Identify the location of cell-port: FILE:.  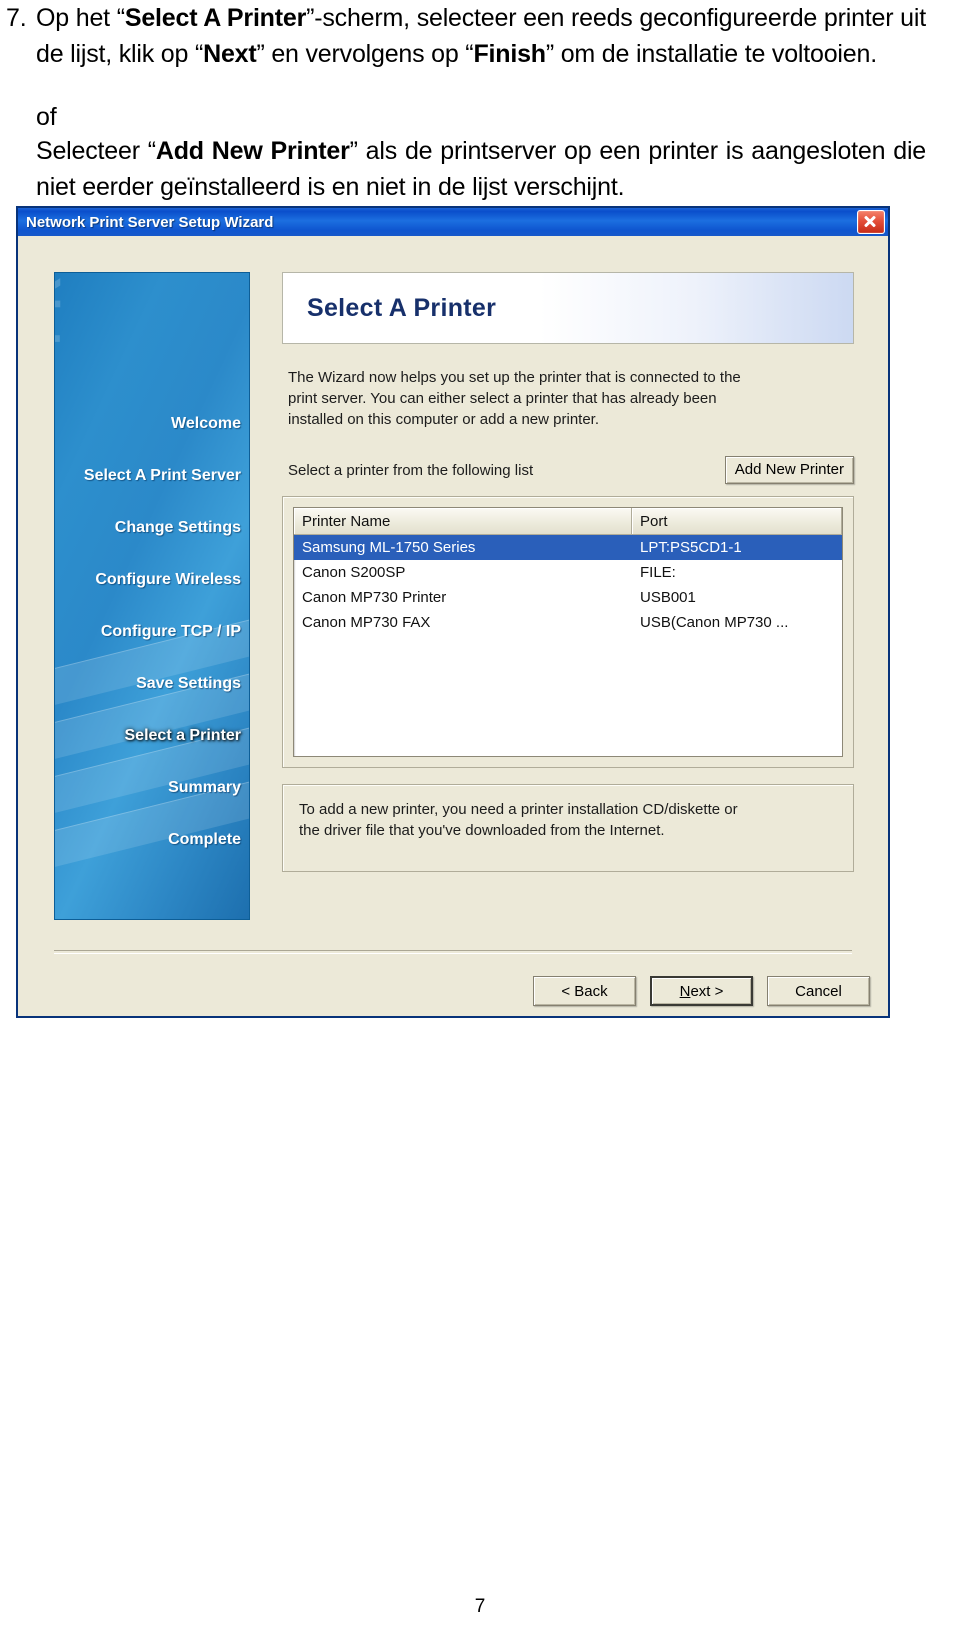
(658, 572).